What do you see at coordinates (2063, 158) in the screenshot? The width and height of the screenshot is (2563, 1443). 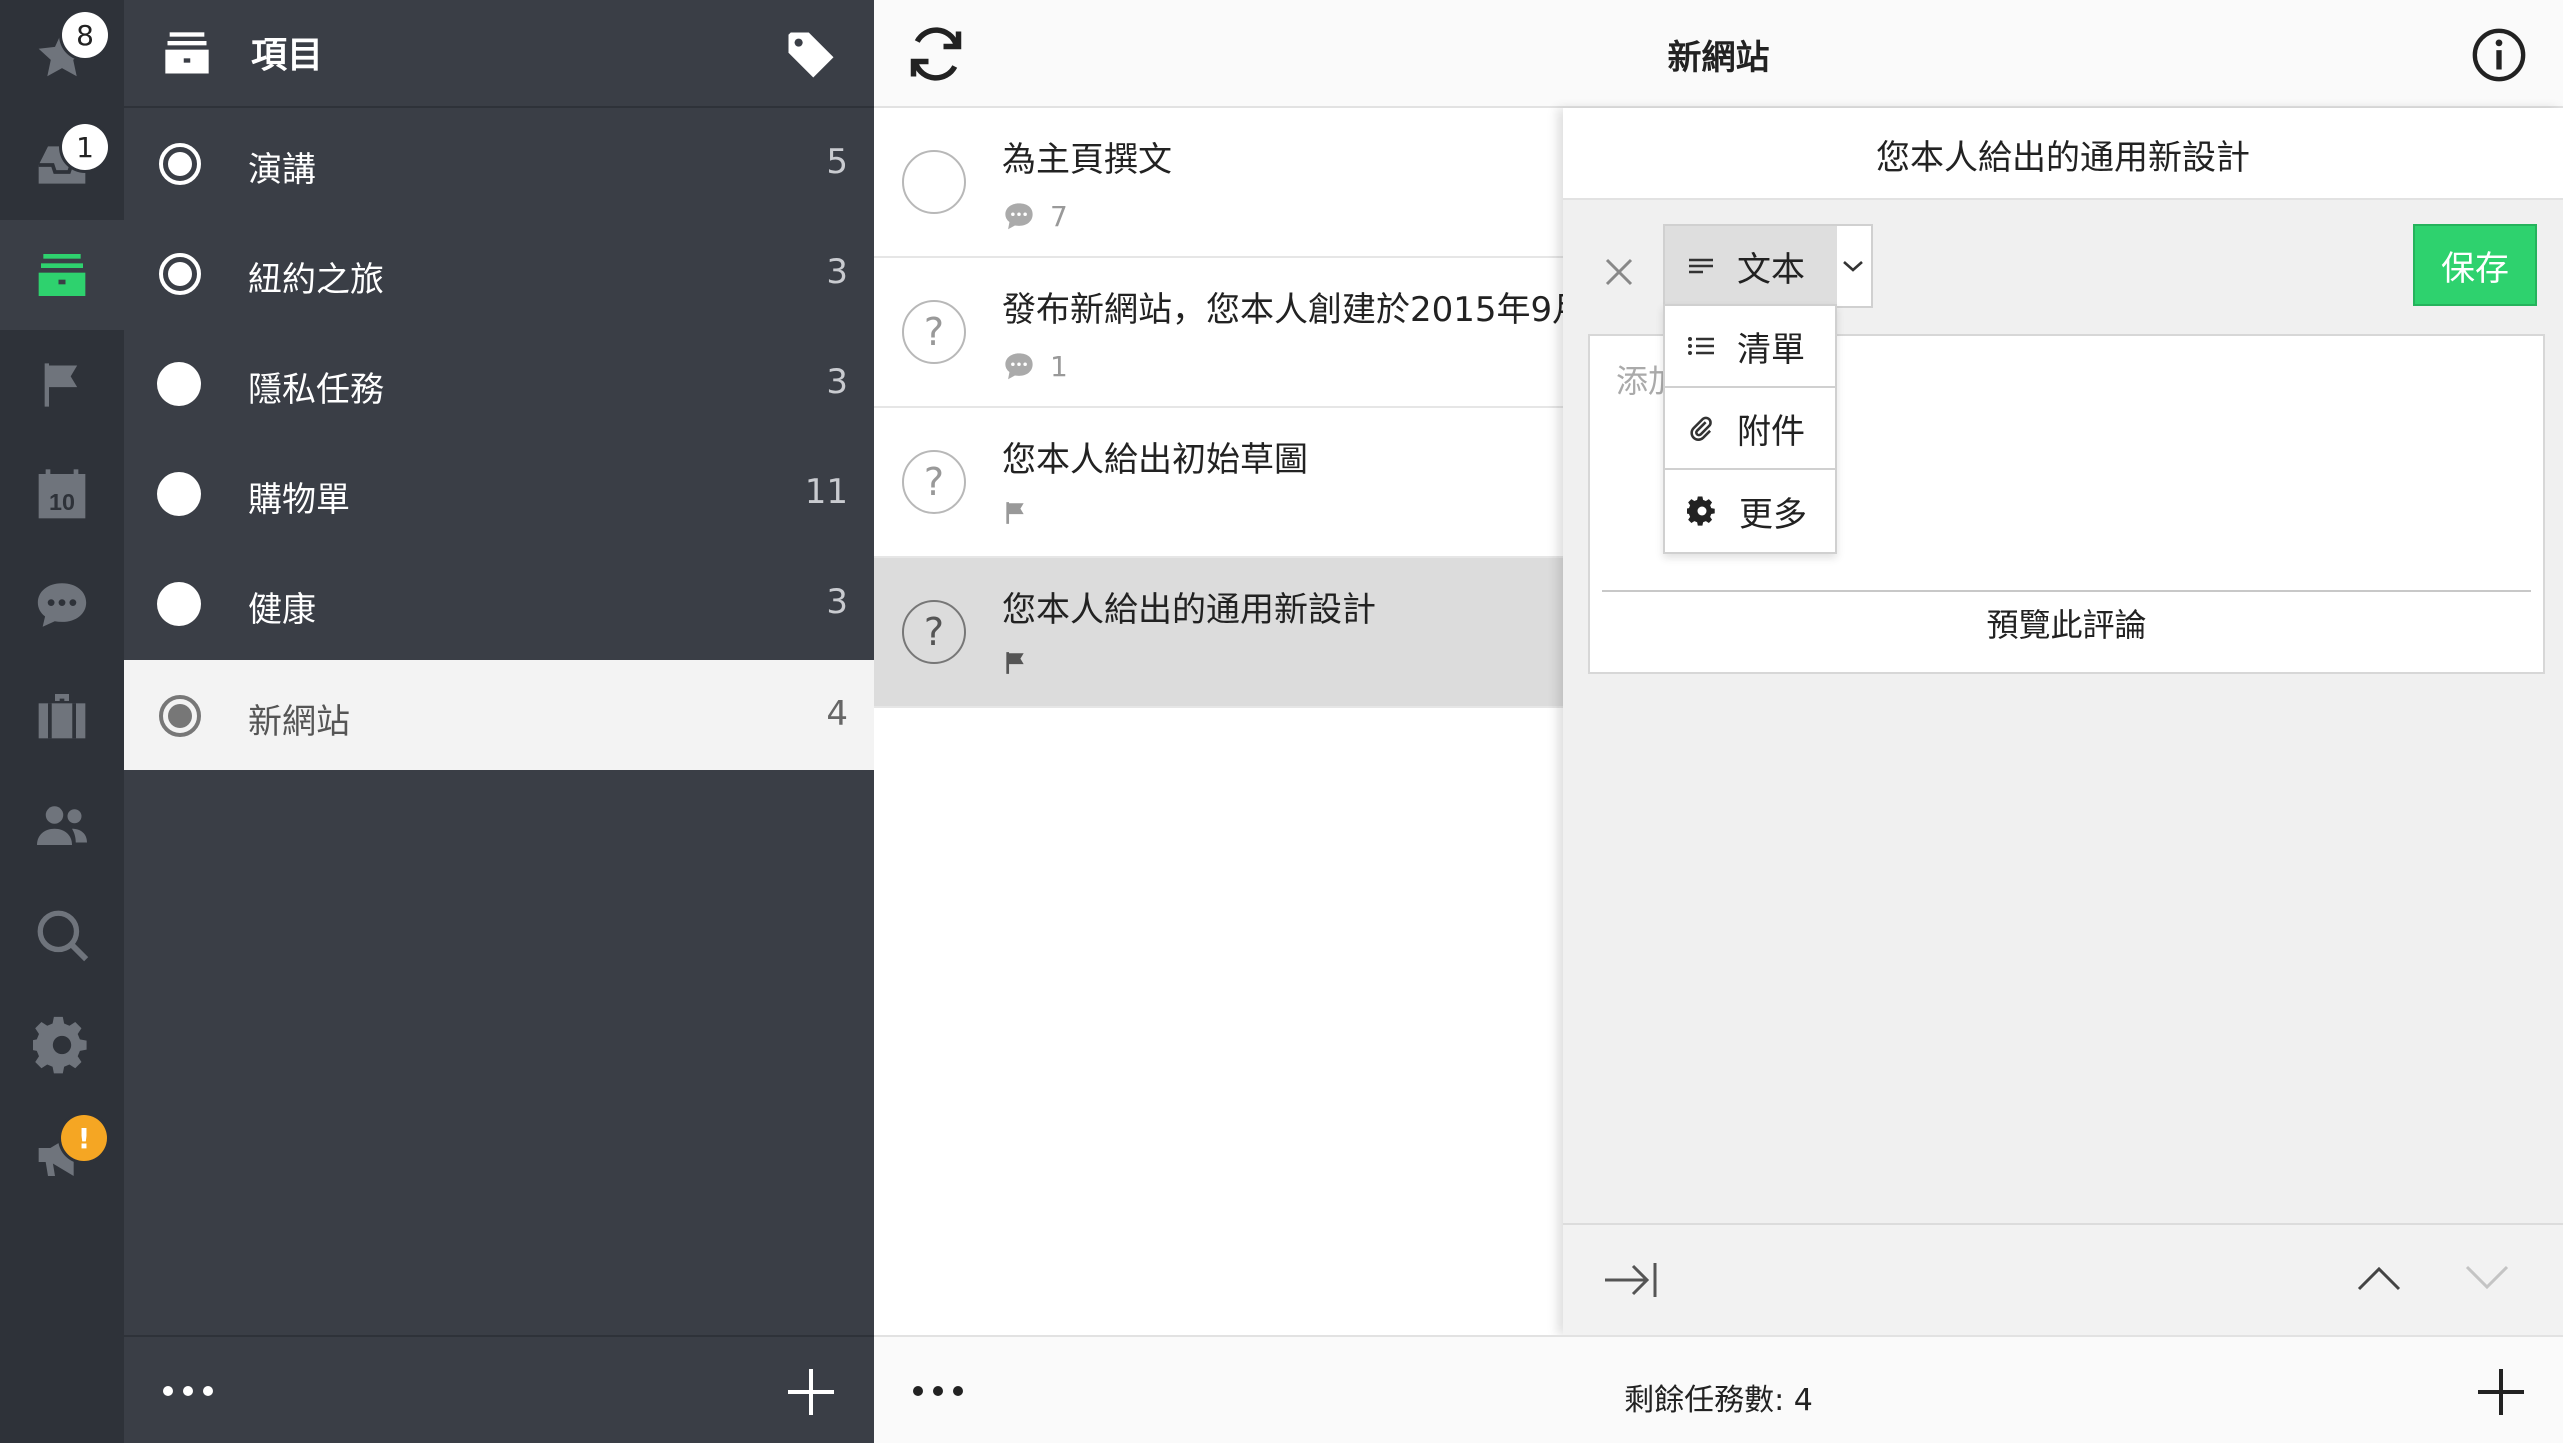 I see `detail-title: 您本人給出的通用新設計` at bounding box center [2063, 158].